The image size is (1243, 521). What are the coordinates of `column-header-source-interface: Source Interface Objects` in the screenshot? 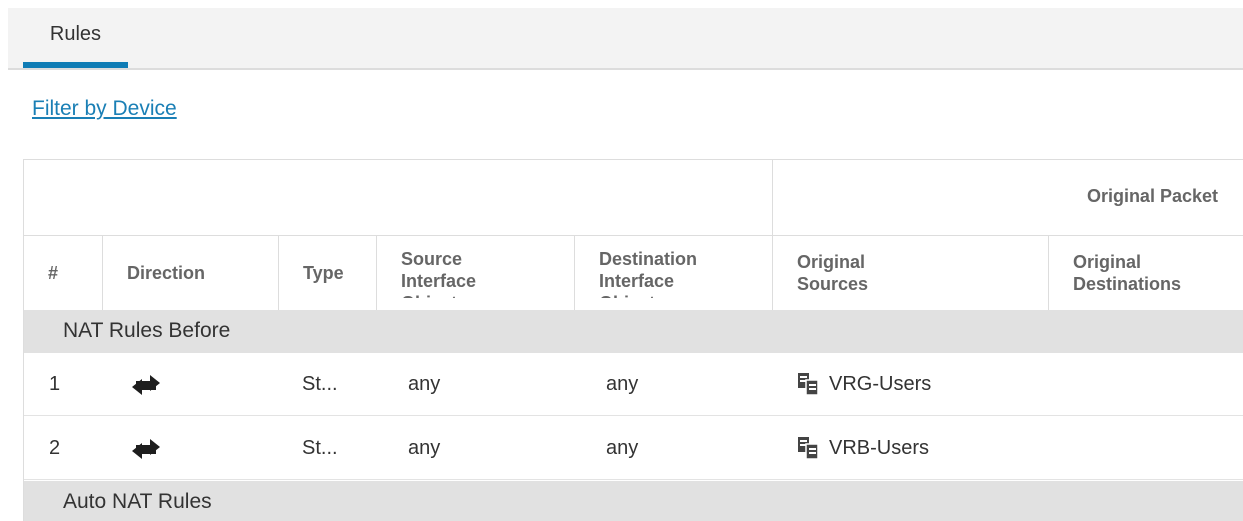 It's located at (475, 273).